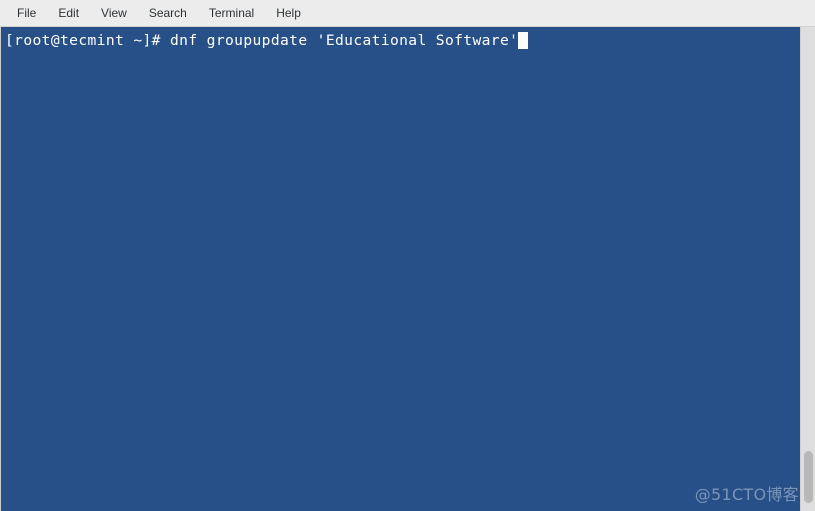  I want to click on menu-item-view: View, so click(114, 13).